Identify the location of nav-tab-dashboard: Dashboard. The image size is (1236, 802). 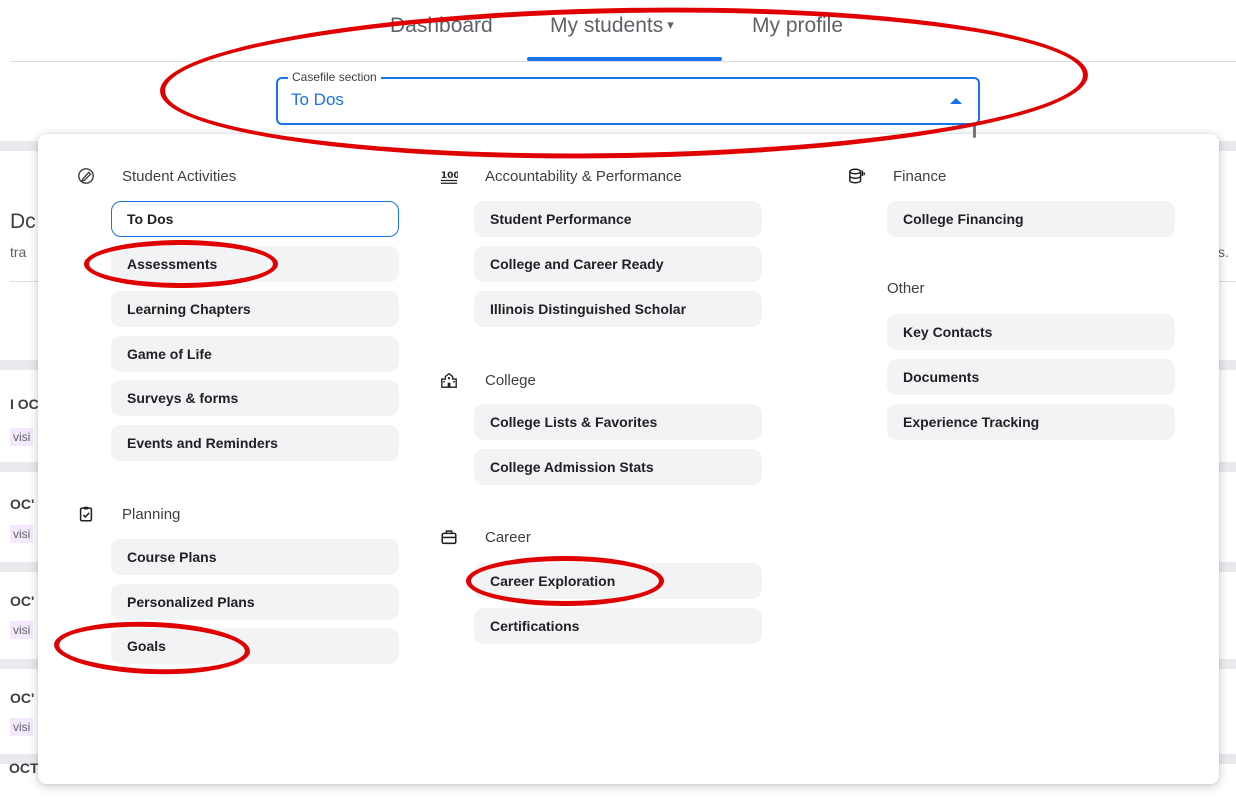
(441, 26).